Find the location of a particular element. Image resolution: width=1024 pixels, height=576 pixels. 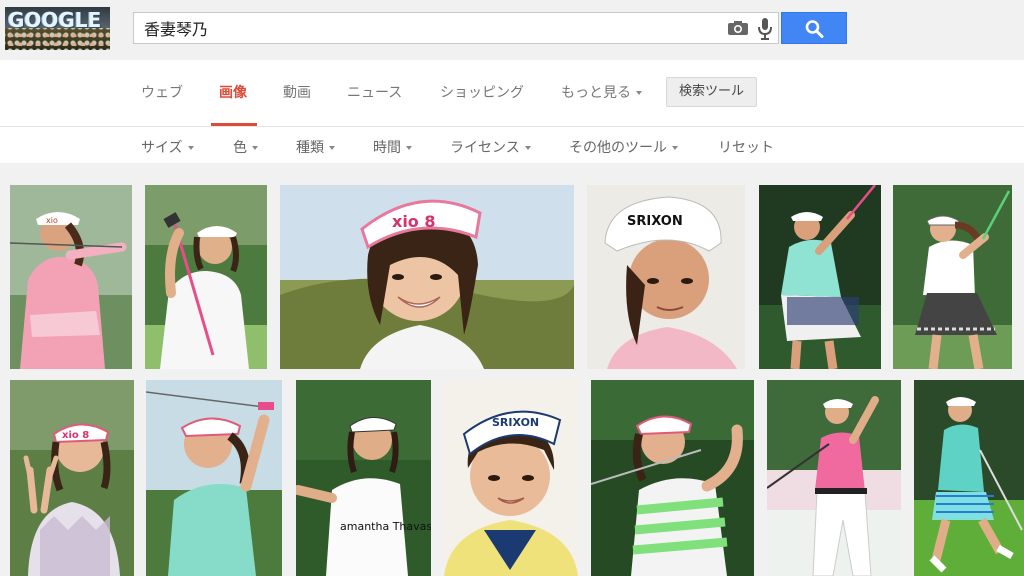

search-box is located at coordinates (456, 28).